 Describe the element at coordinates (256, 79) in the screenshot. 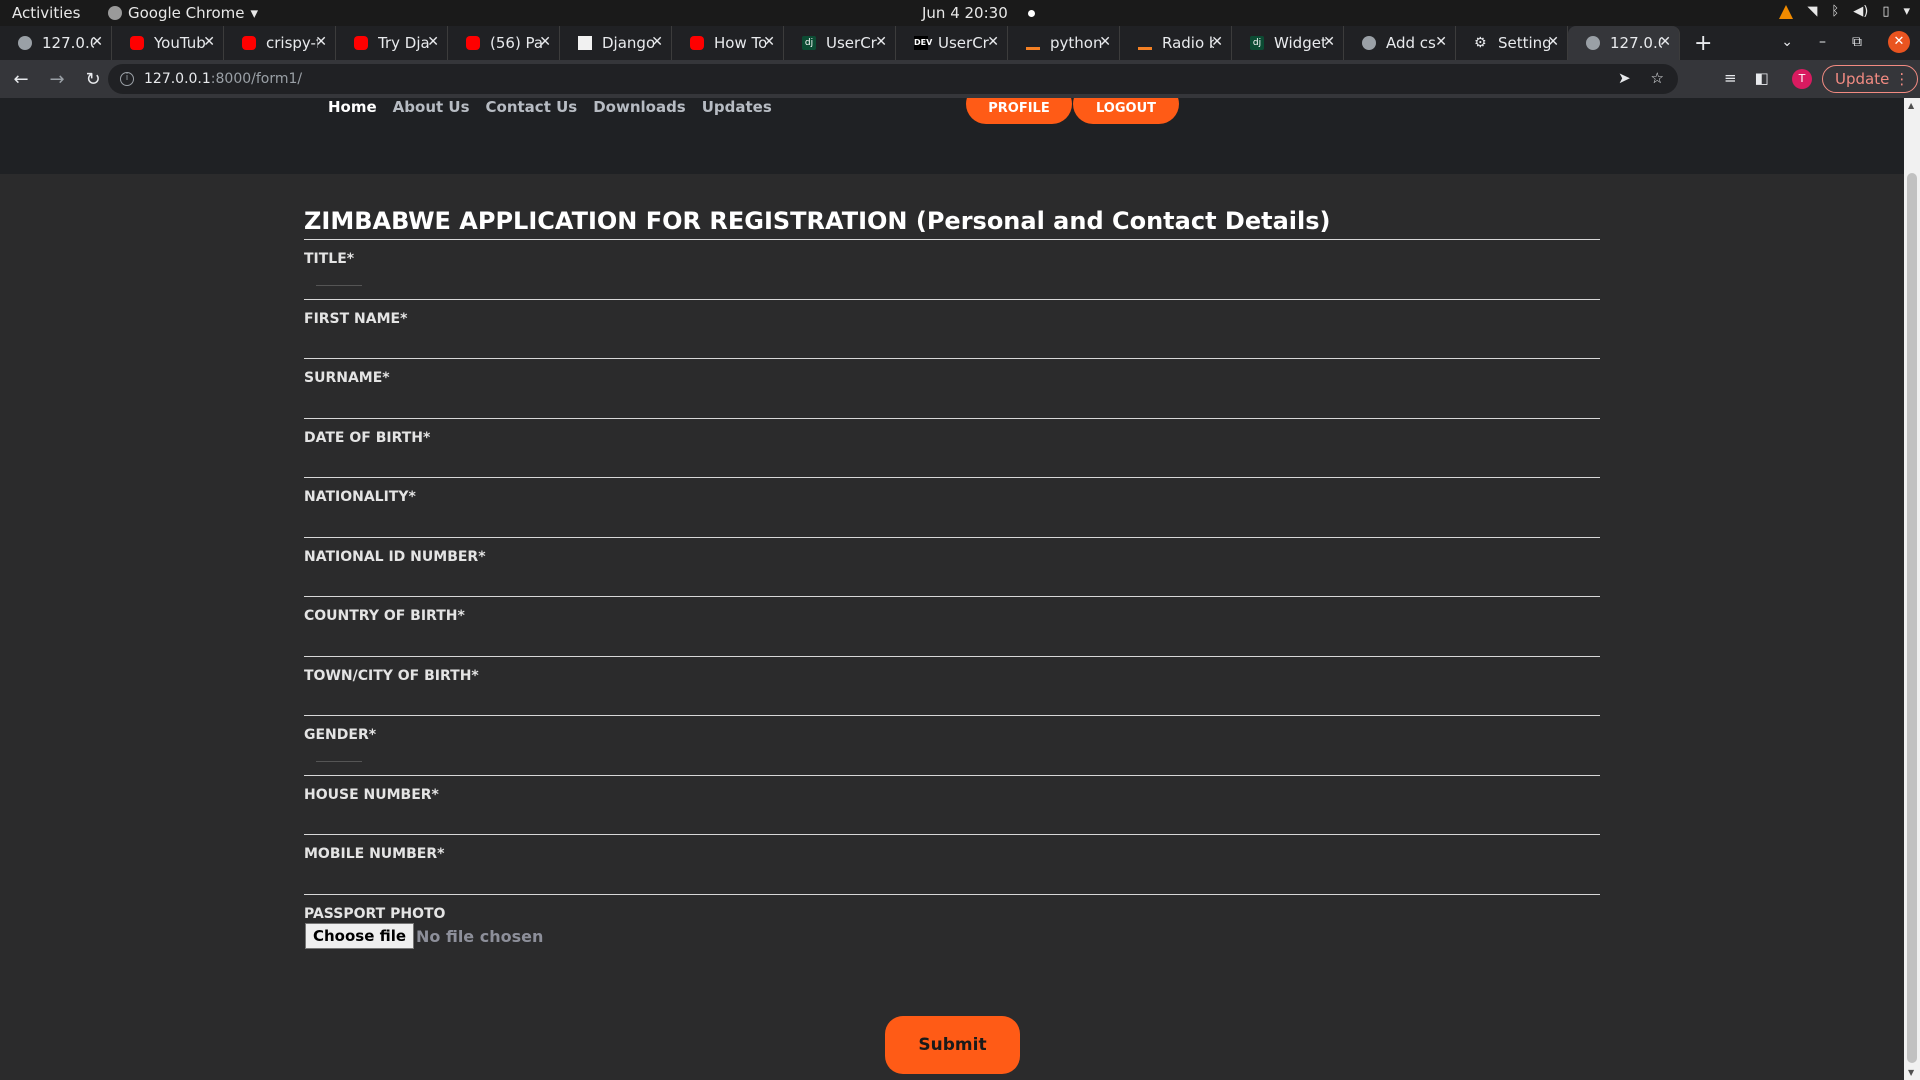

I see `url-path: :8000/form1/` at that location.